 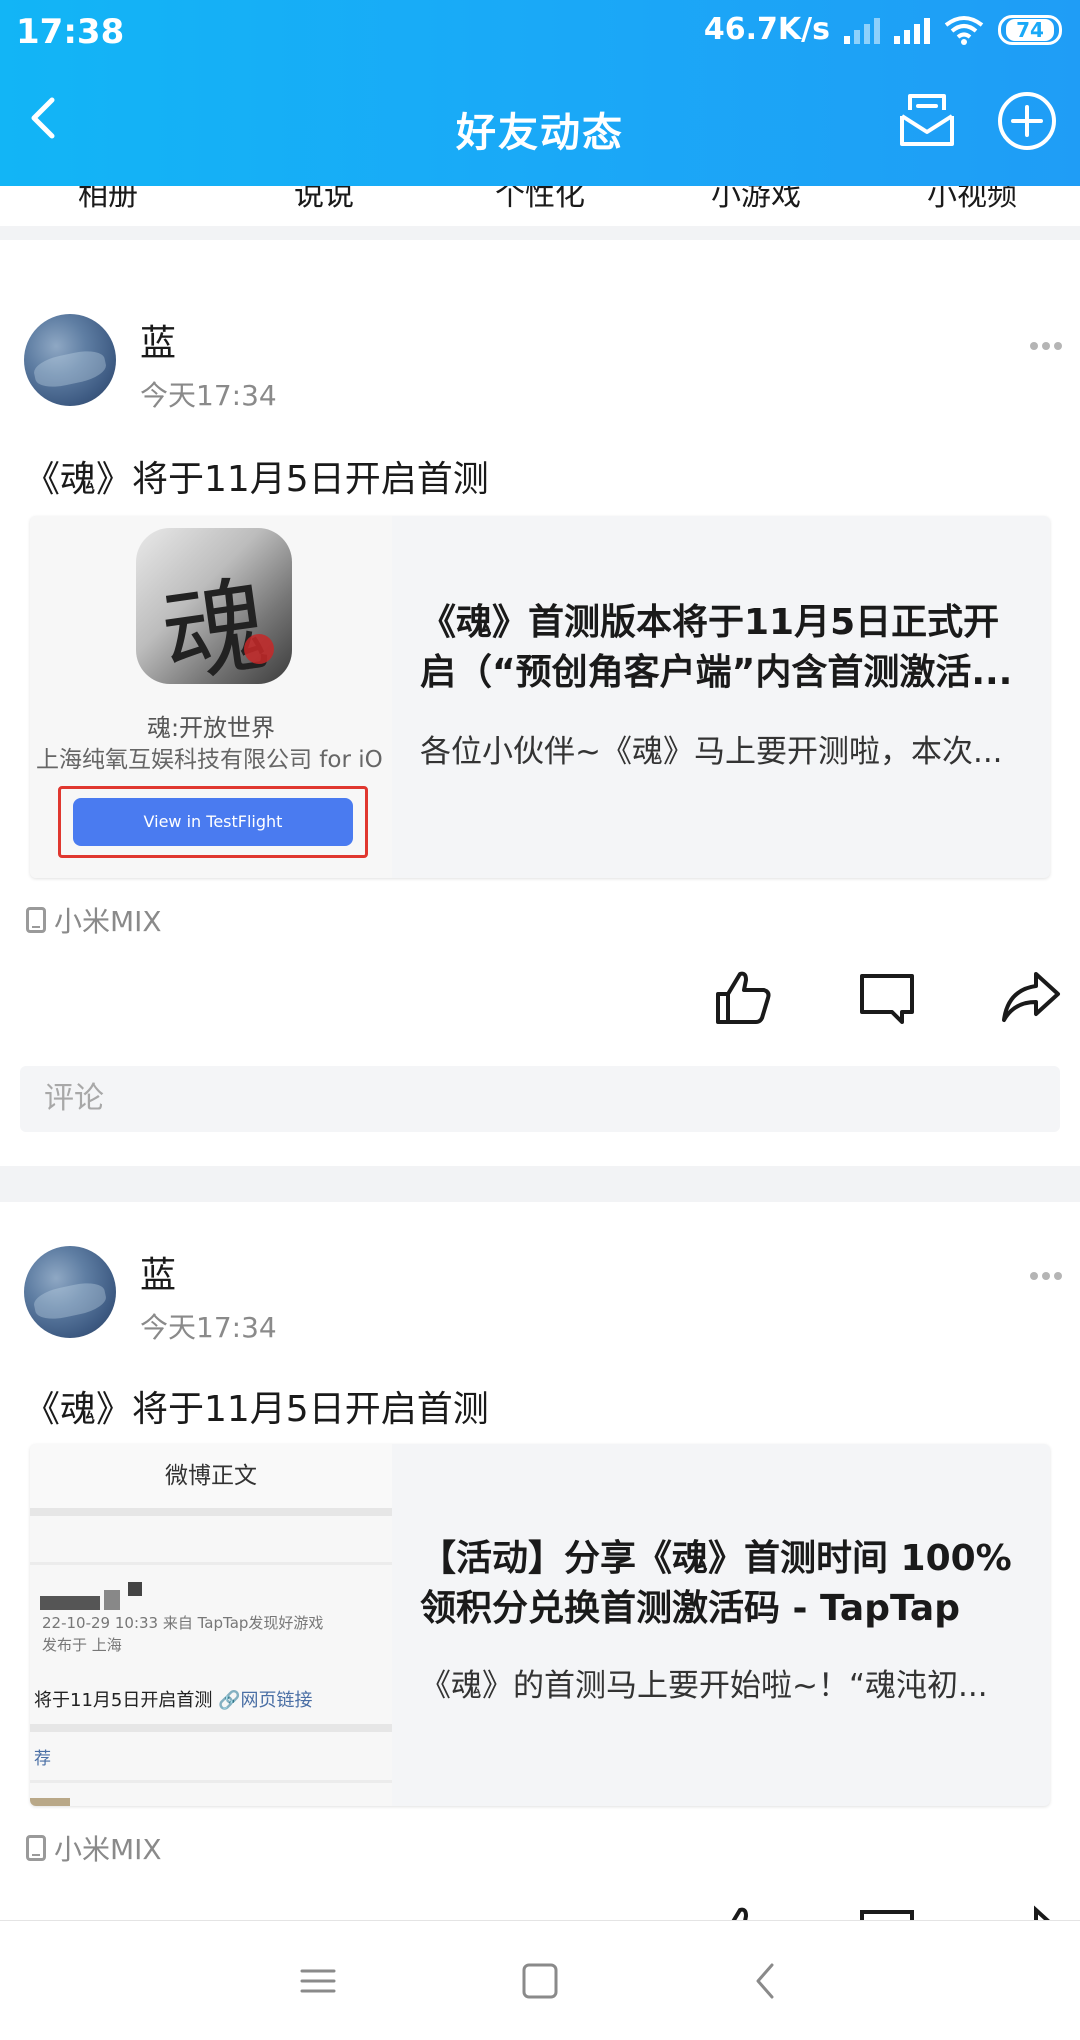 I want to click on highlight-frame: View in TestFlight, so click(x=213, y=822).